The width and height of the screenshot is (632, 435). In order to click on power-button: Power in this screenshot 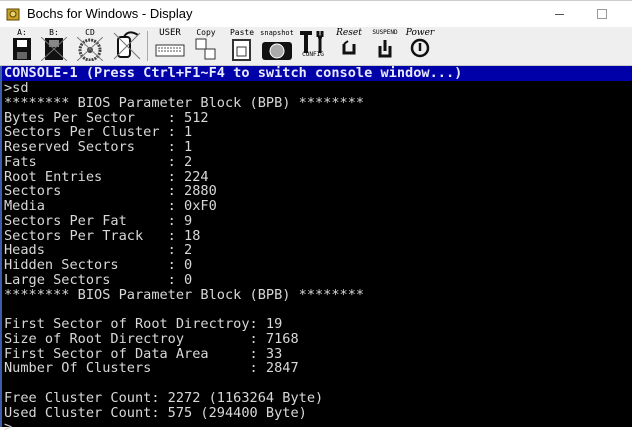, I will do `click(420, 46)`.